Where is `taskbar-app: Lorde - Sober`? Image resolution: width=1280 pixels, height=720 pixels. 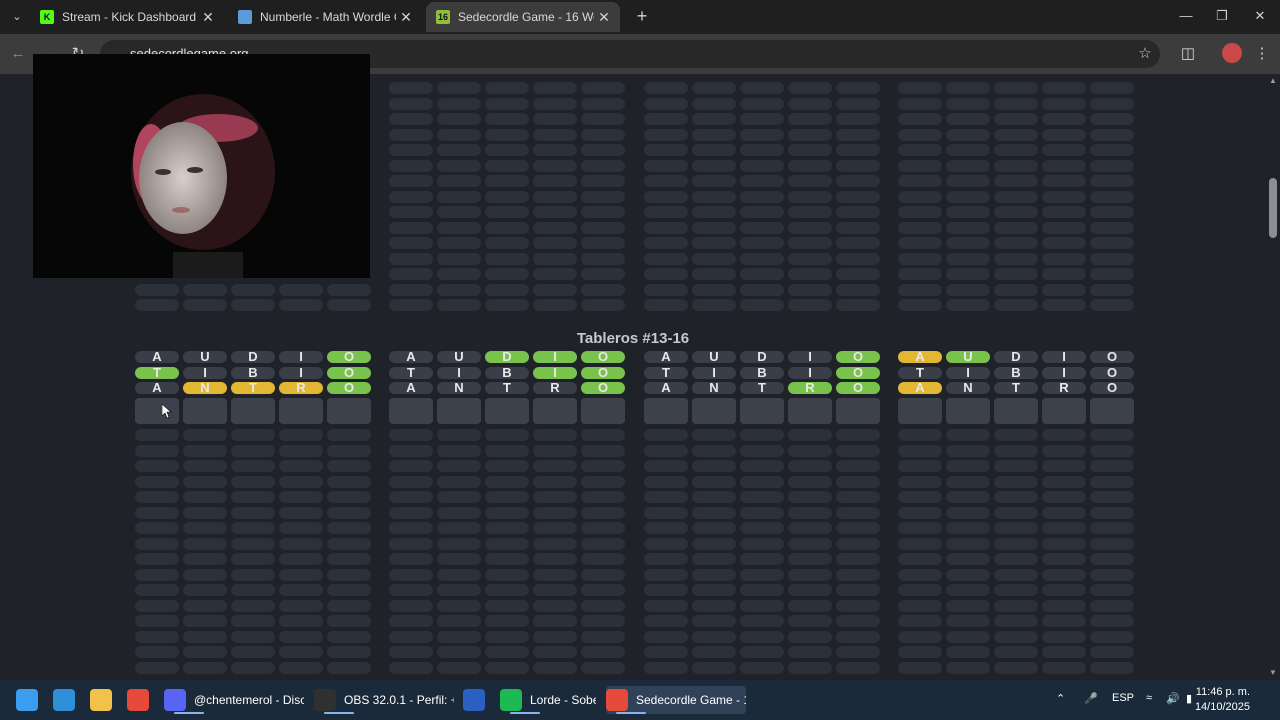
taskbar-app: Lorde - Sober is located at coordinates (548, 700).